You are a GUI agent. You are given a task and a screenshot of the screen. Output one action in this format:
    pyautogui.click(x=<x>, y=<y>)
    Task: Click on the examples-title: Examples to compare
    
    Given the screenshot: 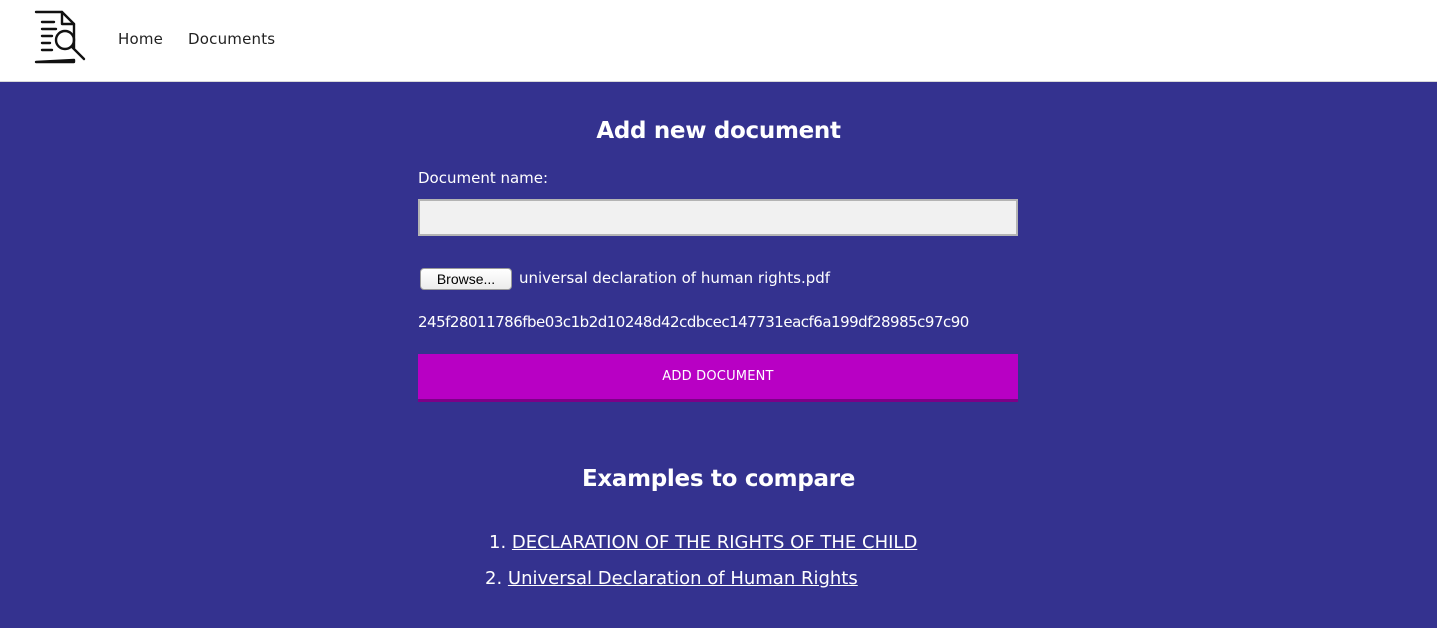 What is the action you would take?
    pyautogui.click(x=718, y=479)
    